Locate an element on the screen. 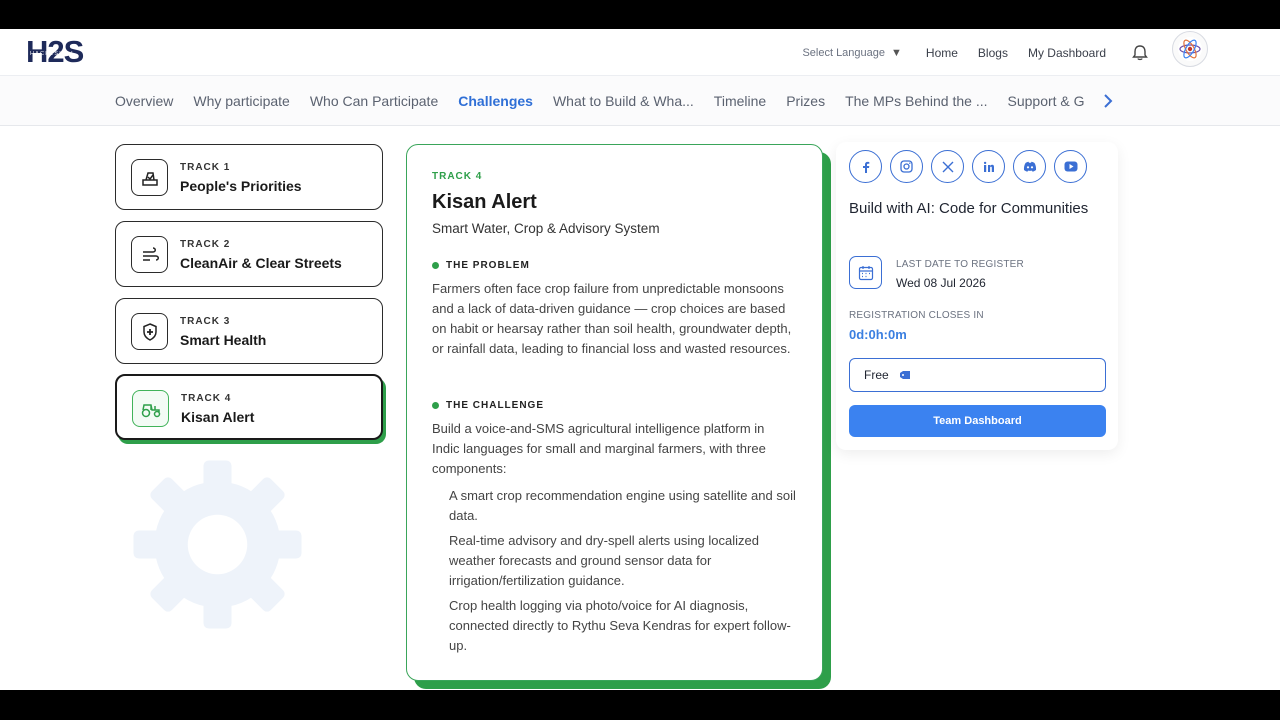 This screenshot has width=1280, height=720. problem-heading-text: THE PROBLEM is located at coordinates (488, 265).